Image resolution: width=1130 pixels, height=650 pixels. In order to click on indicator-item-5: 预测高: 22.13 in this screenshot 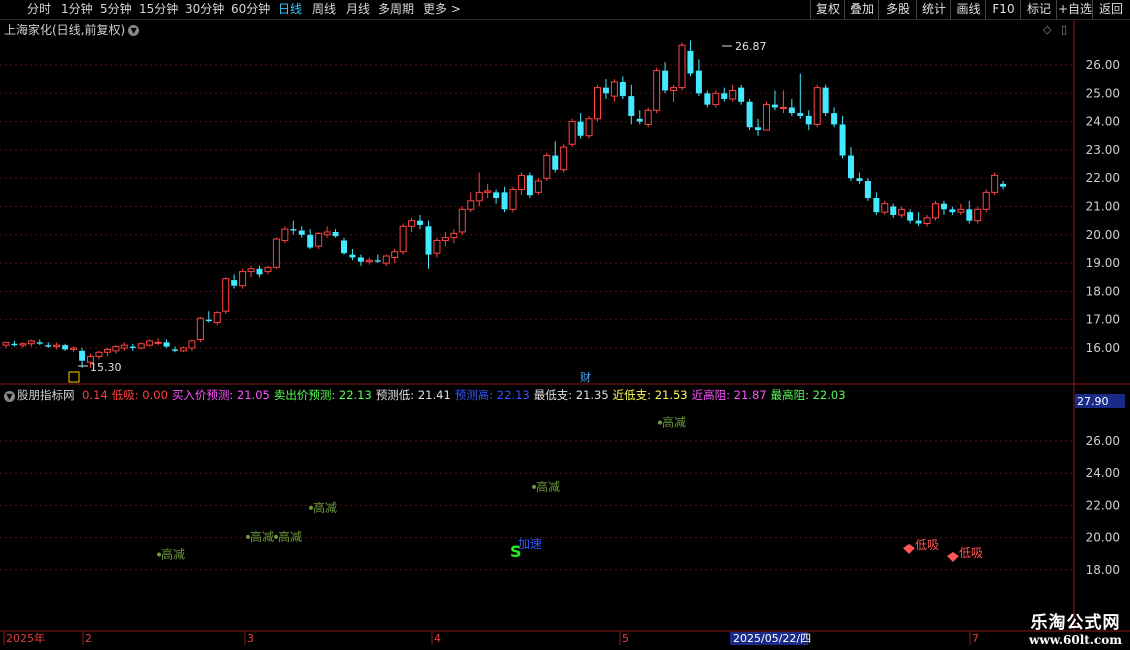, I will do `click(492, 395)`.